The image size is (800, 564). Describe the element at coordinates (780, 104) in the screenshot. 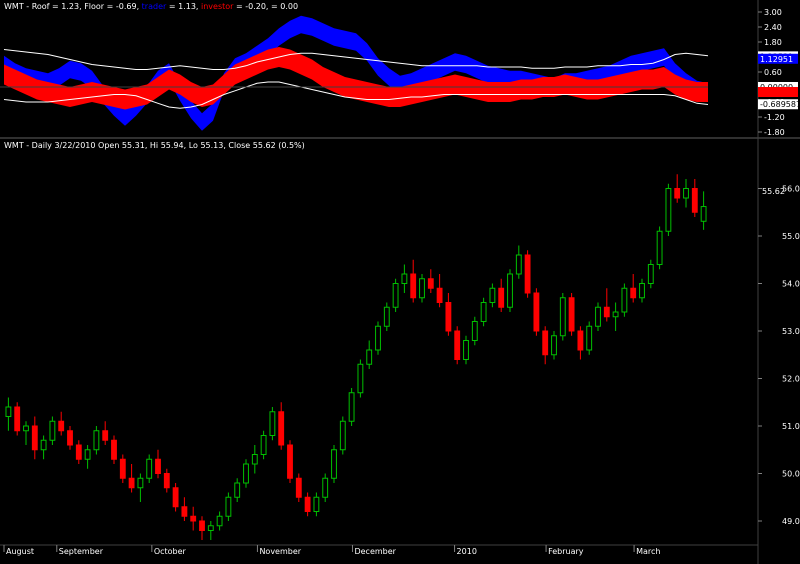

I see `indicator-value-tag: -0.689587` at that location.